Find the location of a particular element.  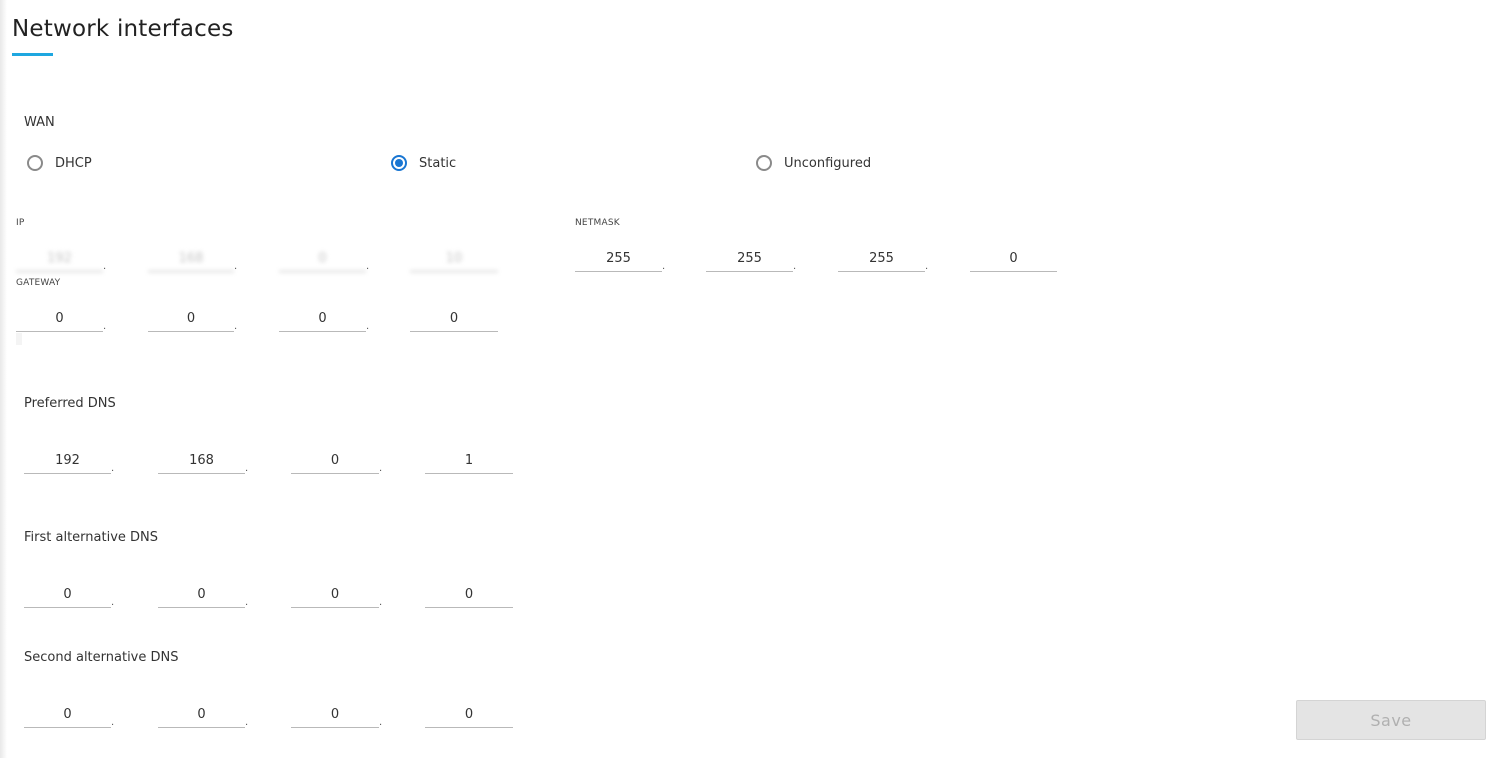

ip-octet-3: 0 is located at coordinates (322, 259).